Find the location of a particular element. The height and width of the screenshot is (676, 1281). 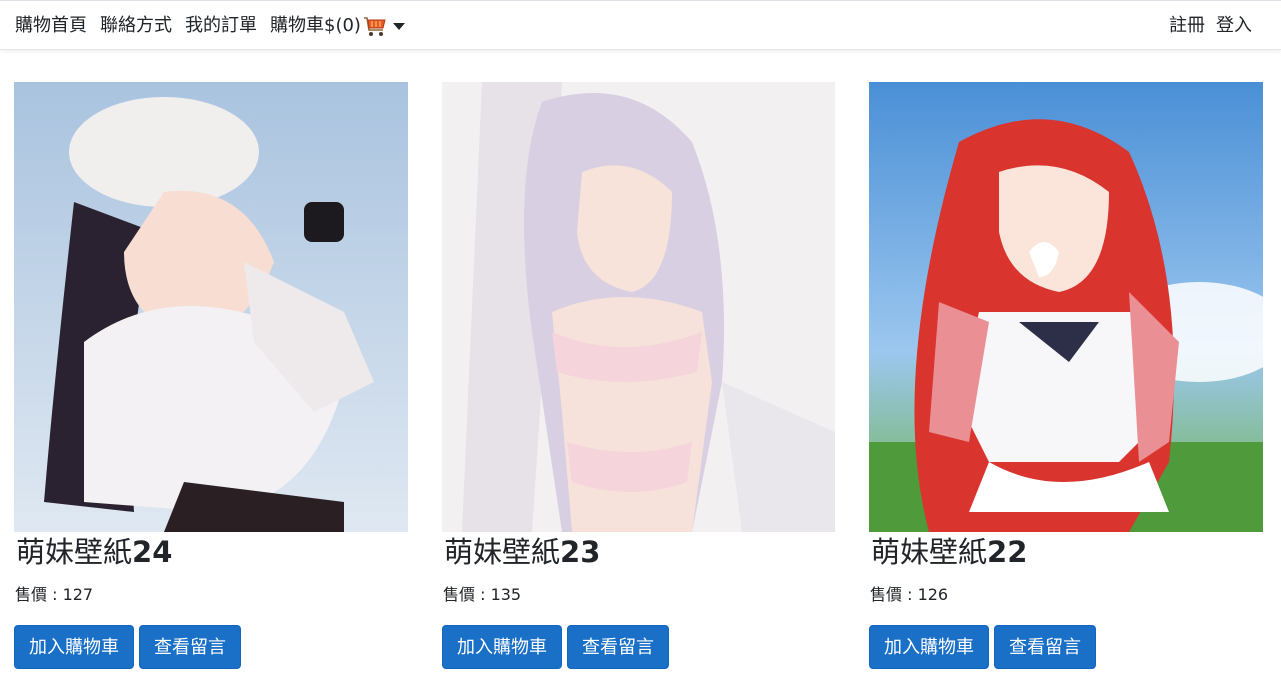

nav-right: 註冊 登入 is located at coordinates (1205, 26).